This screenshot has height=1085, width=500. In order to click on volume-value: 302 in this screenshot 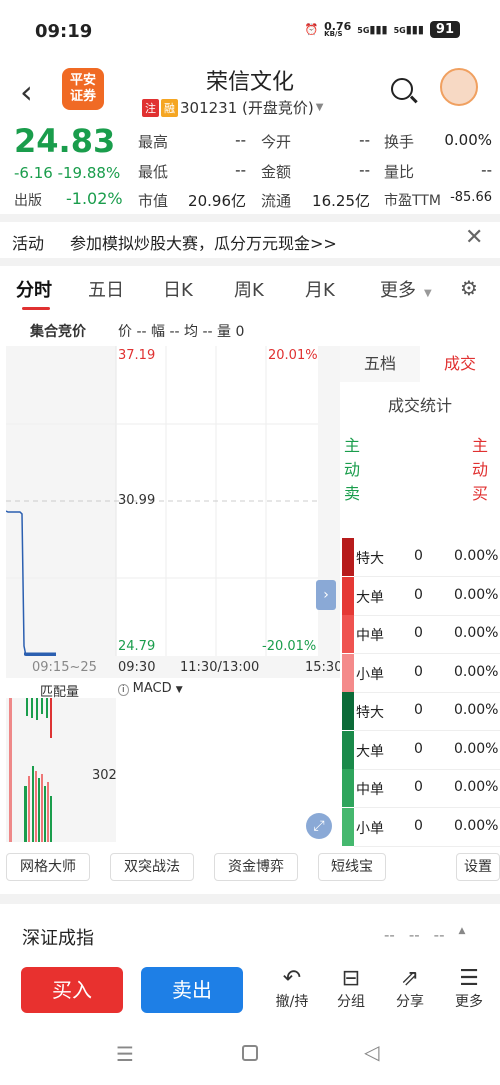, I will do `click(104, 775)`.